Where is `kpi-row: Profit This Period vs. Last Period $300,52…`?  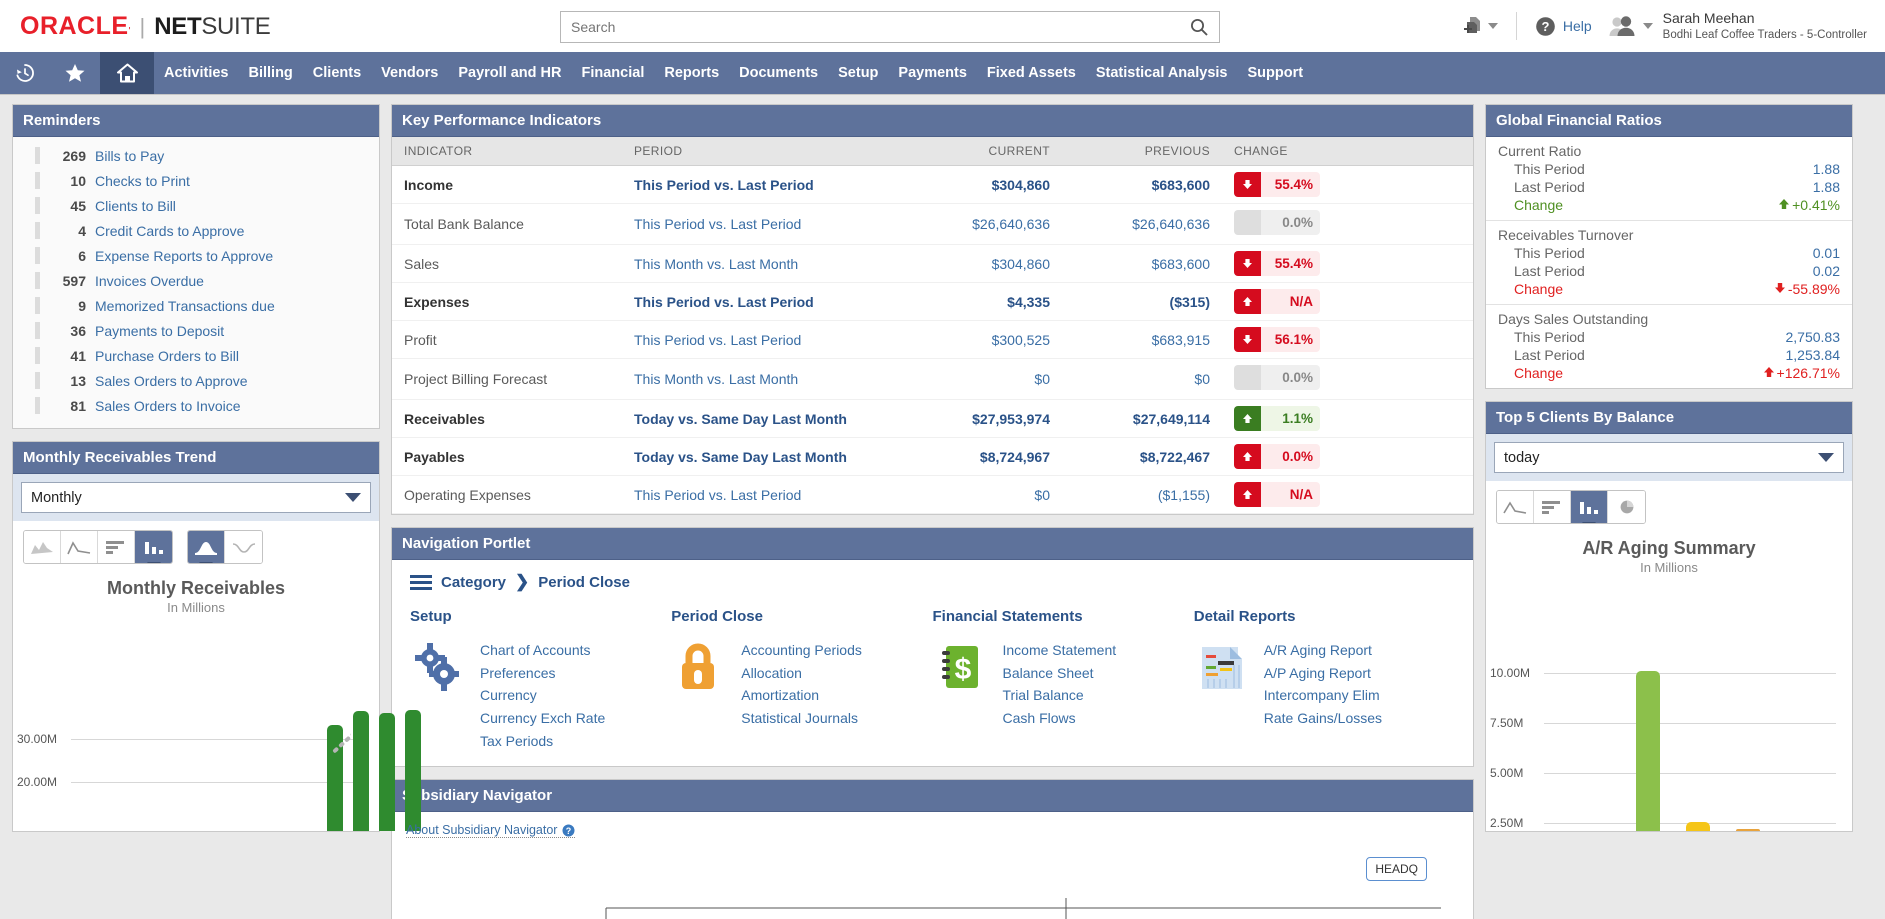
kpi-row: Profit This Period vs. Last Period $300,52… is located at coordinates (932, 339).